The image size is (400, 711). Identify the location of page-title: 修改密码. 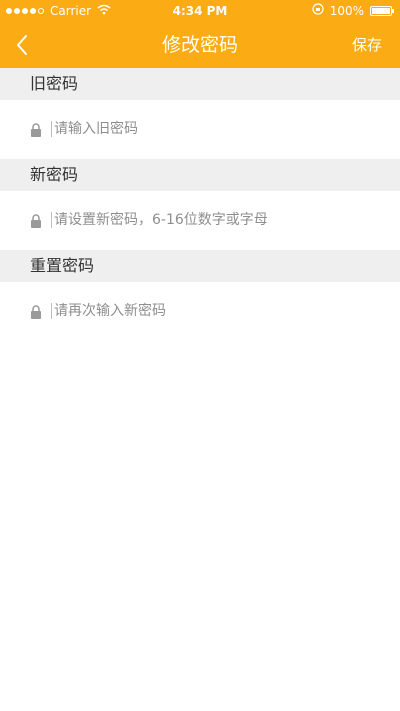
(199, 45).